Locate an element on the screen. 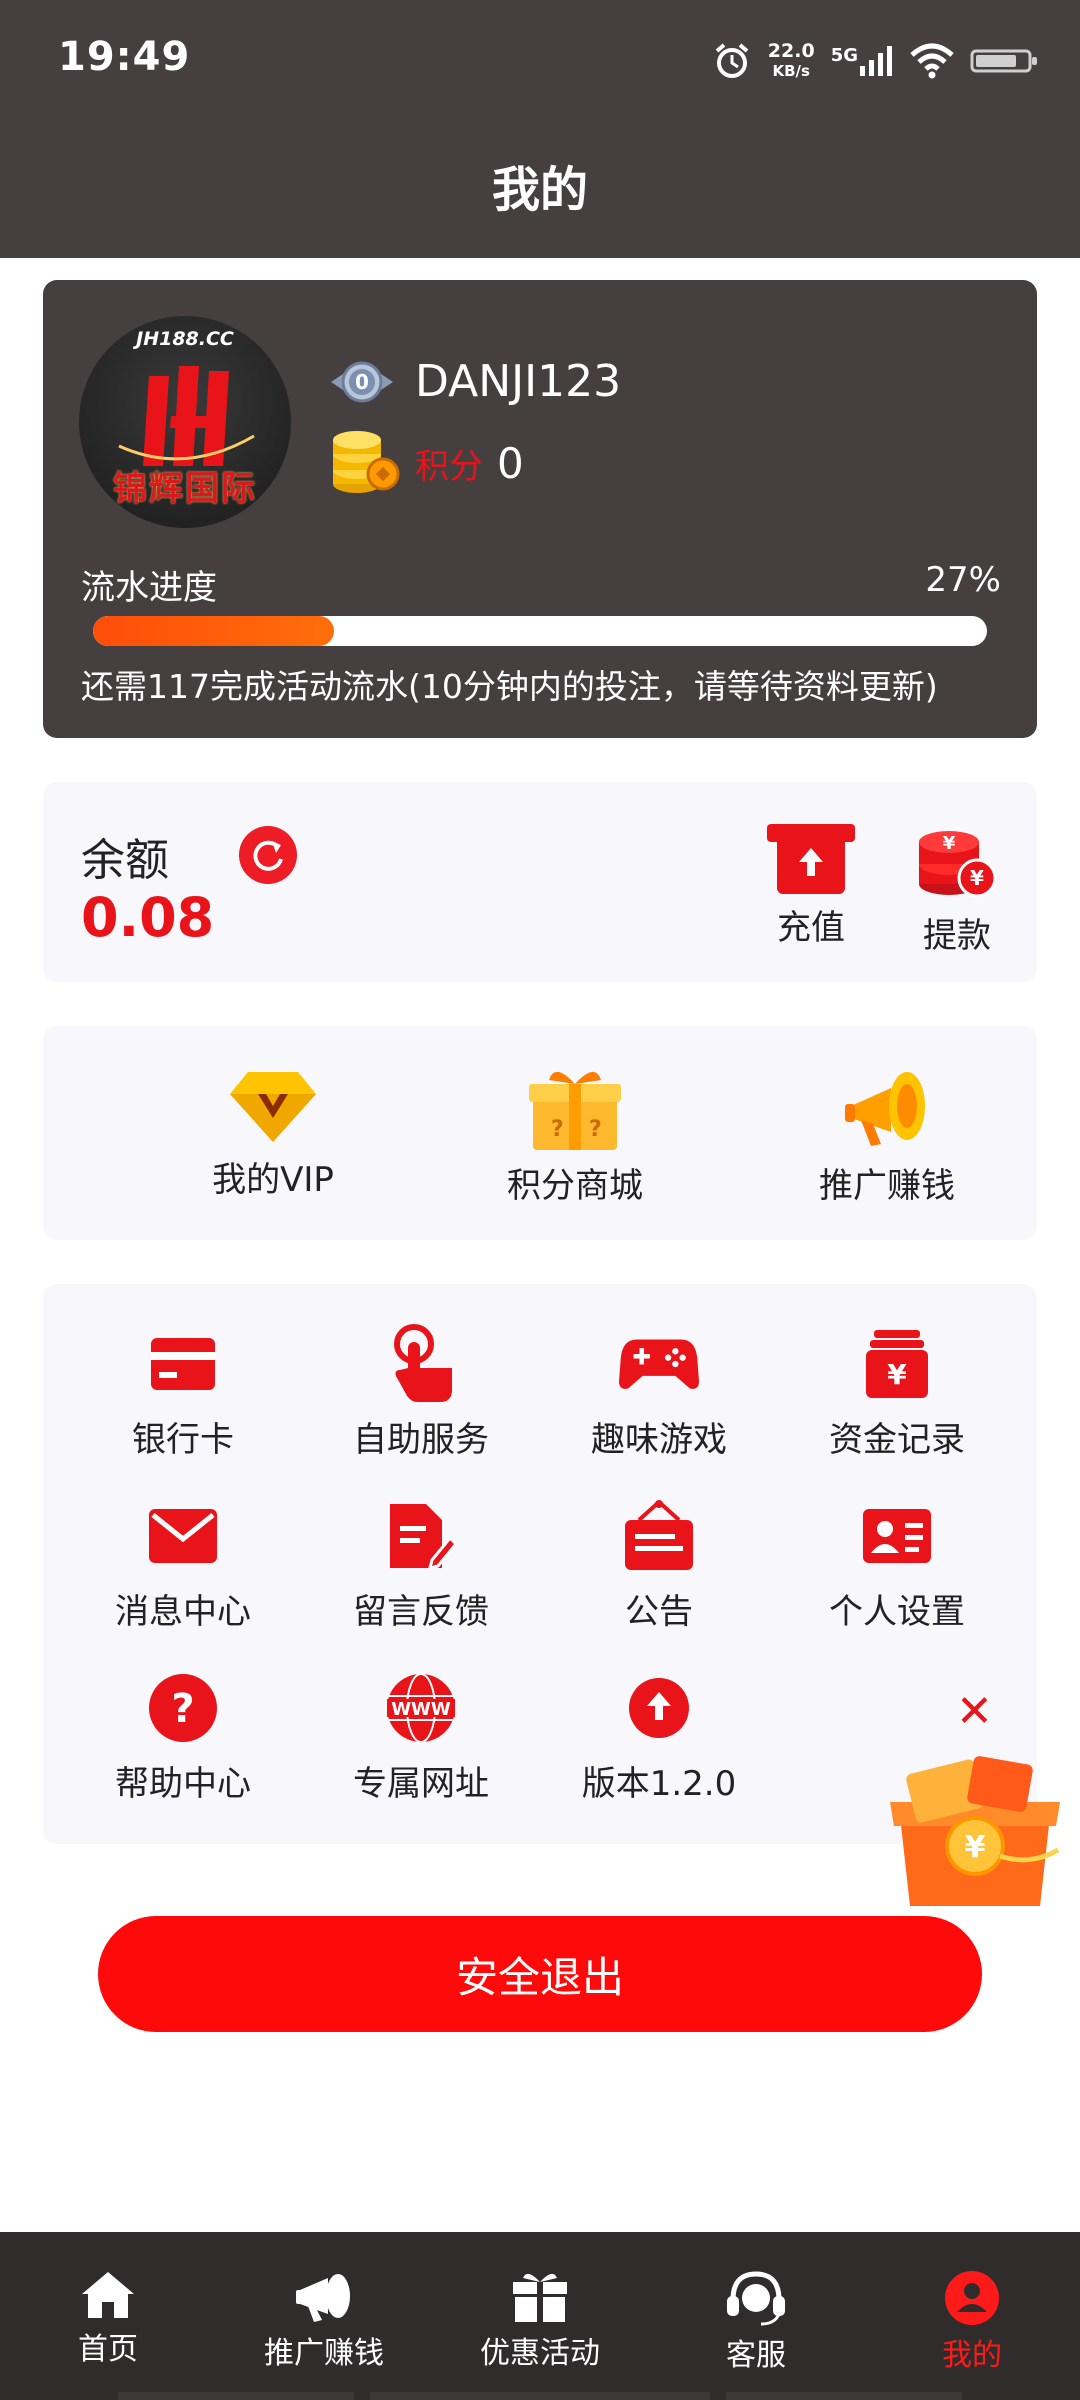 The height and width of the screenshot is (2400, 1080). nav-label: 推广赚钱 is located at coordinates (324, 2353).